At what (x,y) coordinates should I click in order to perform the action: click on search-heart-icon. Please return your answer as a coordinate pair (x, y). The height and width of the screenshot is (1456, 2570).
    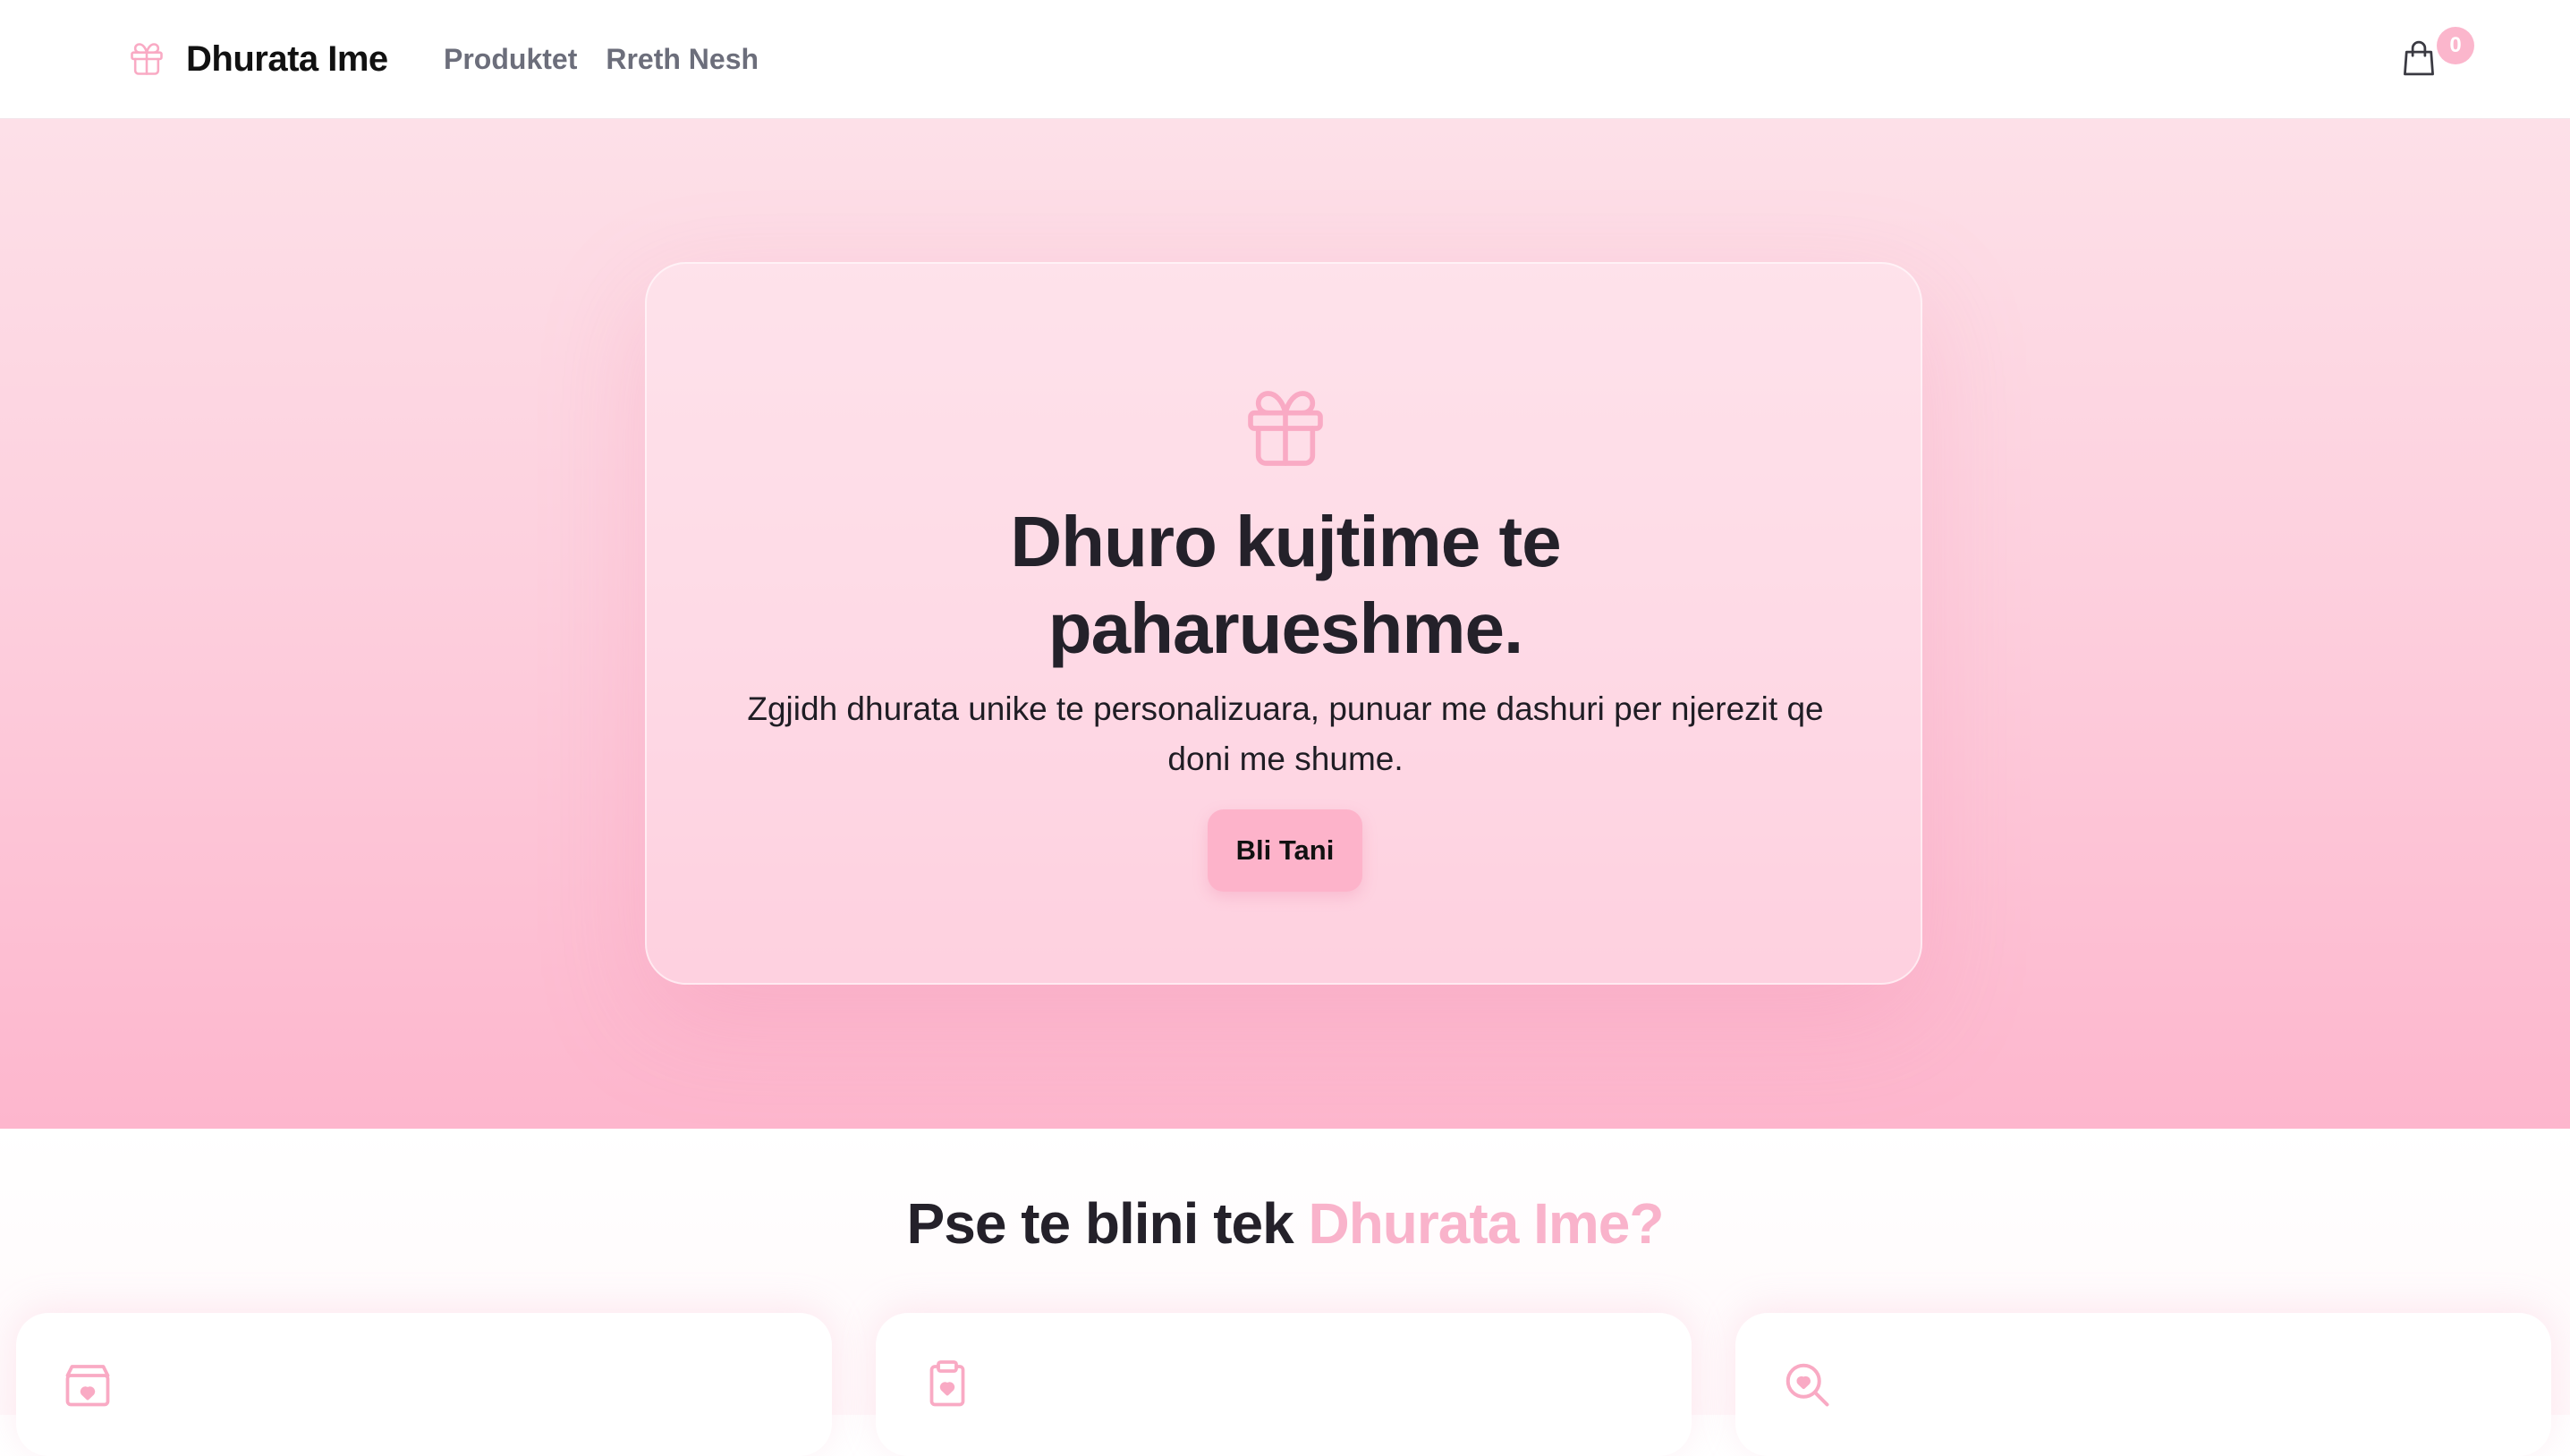
    Looking at the image, I should click on (1807, 1385).